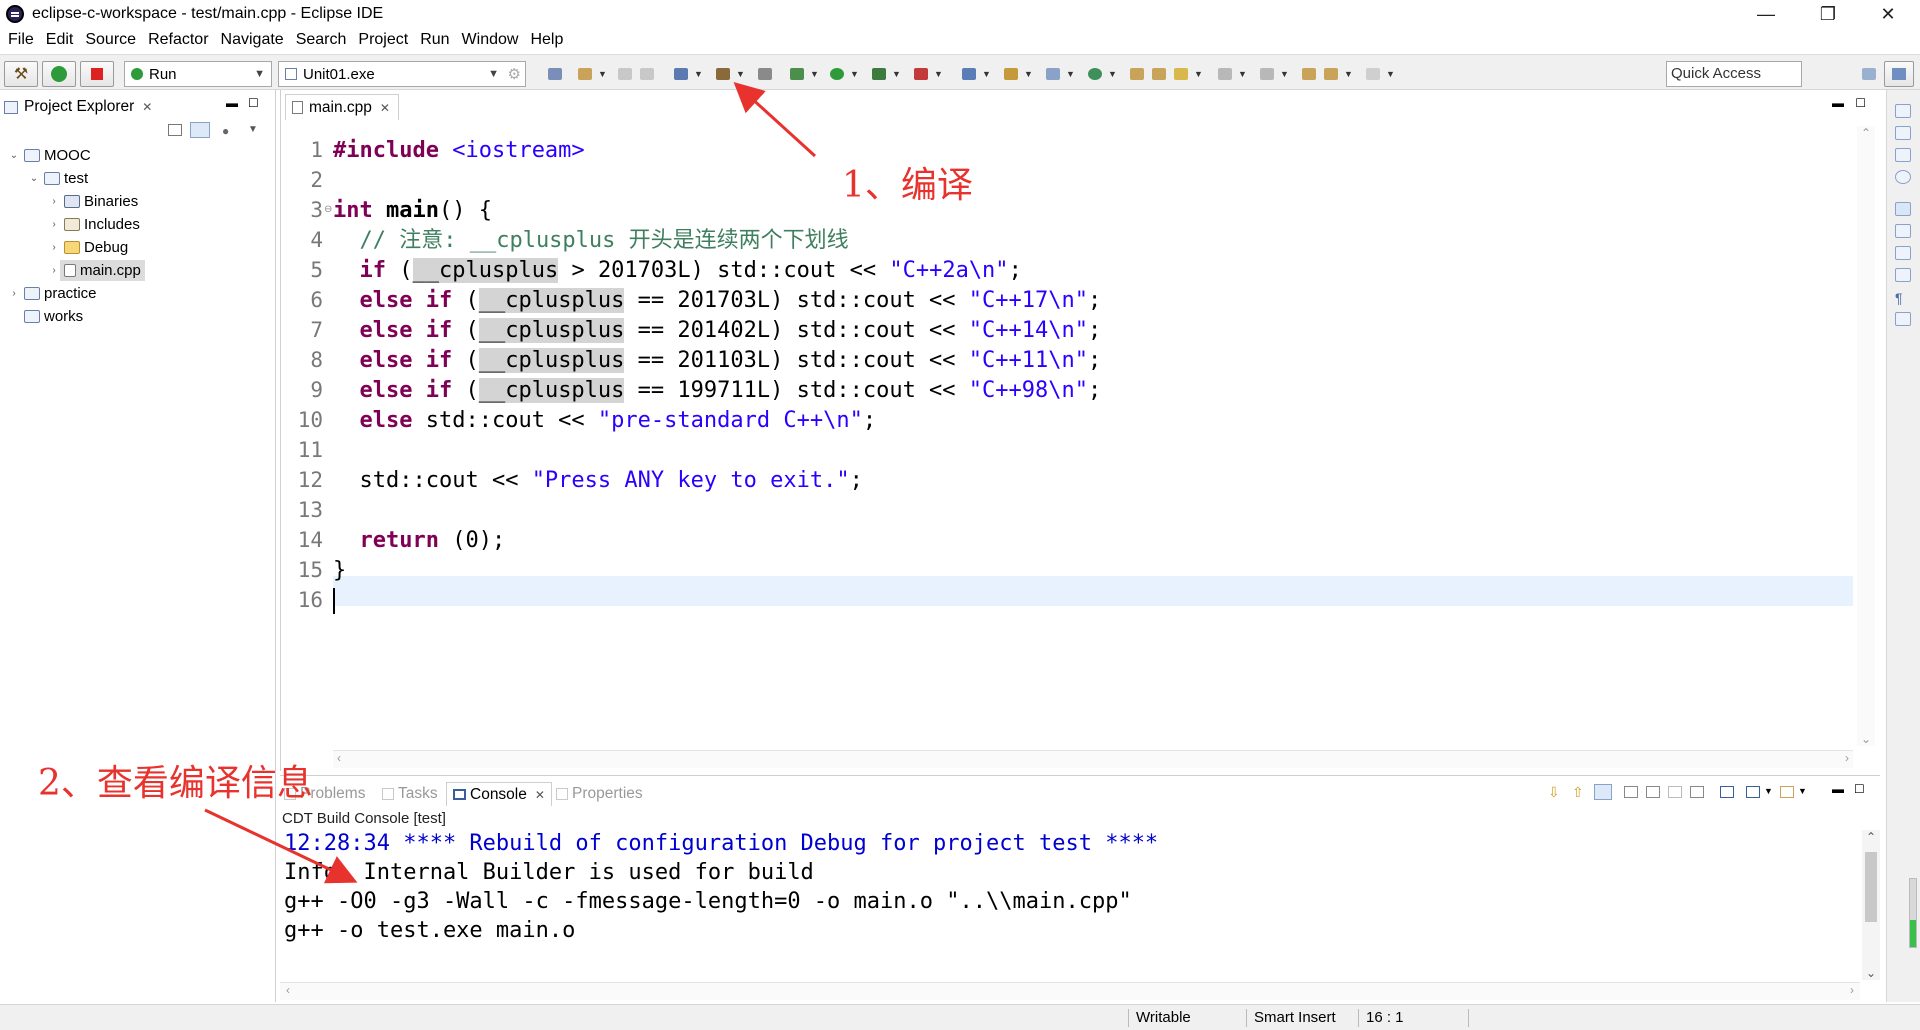 Image resolution: width=1920 pixels, height=1030 pixels. What do you see at coordinates (110, 40) in the screenshot?
I see `menu-source: Source` at bounding box center [110, 40].